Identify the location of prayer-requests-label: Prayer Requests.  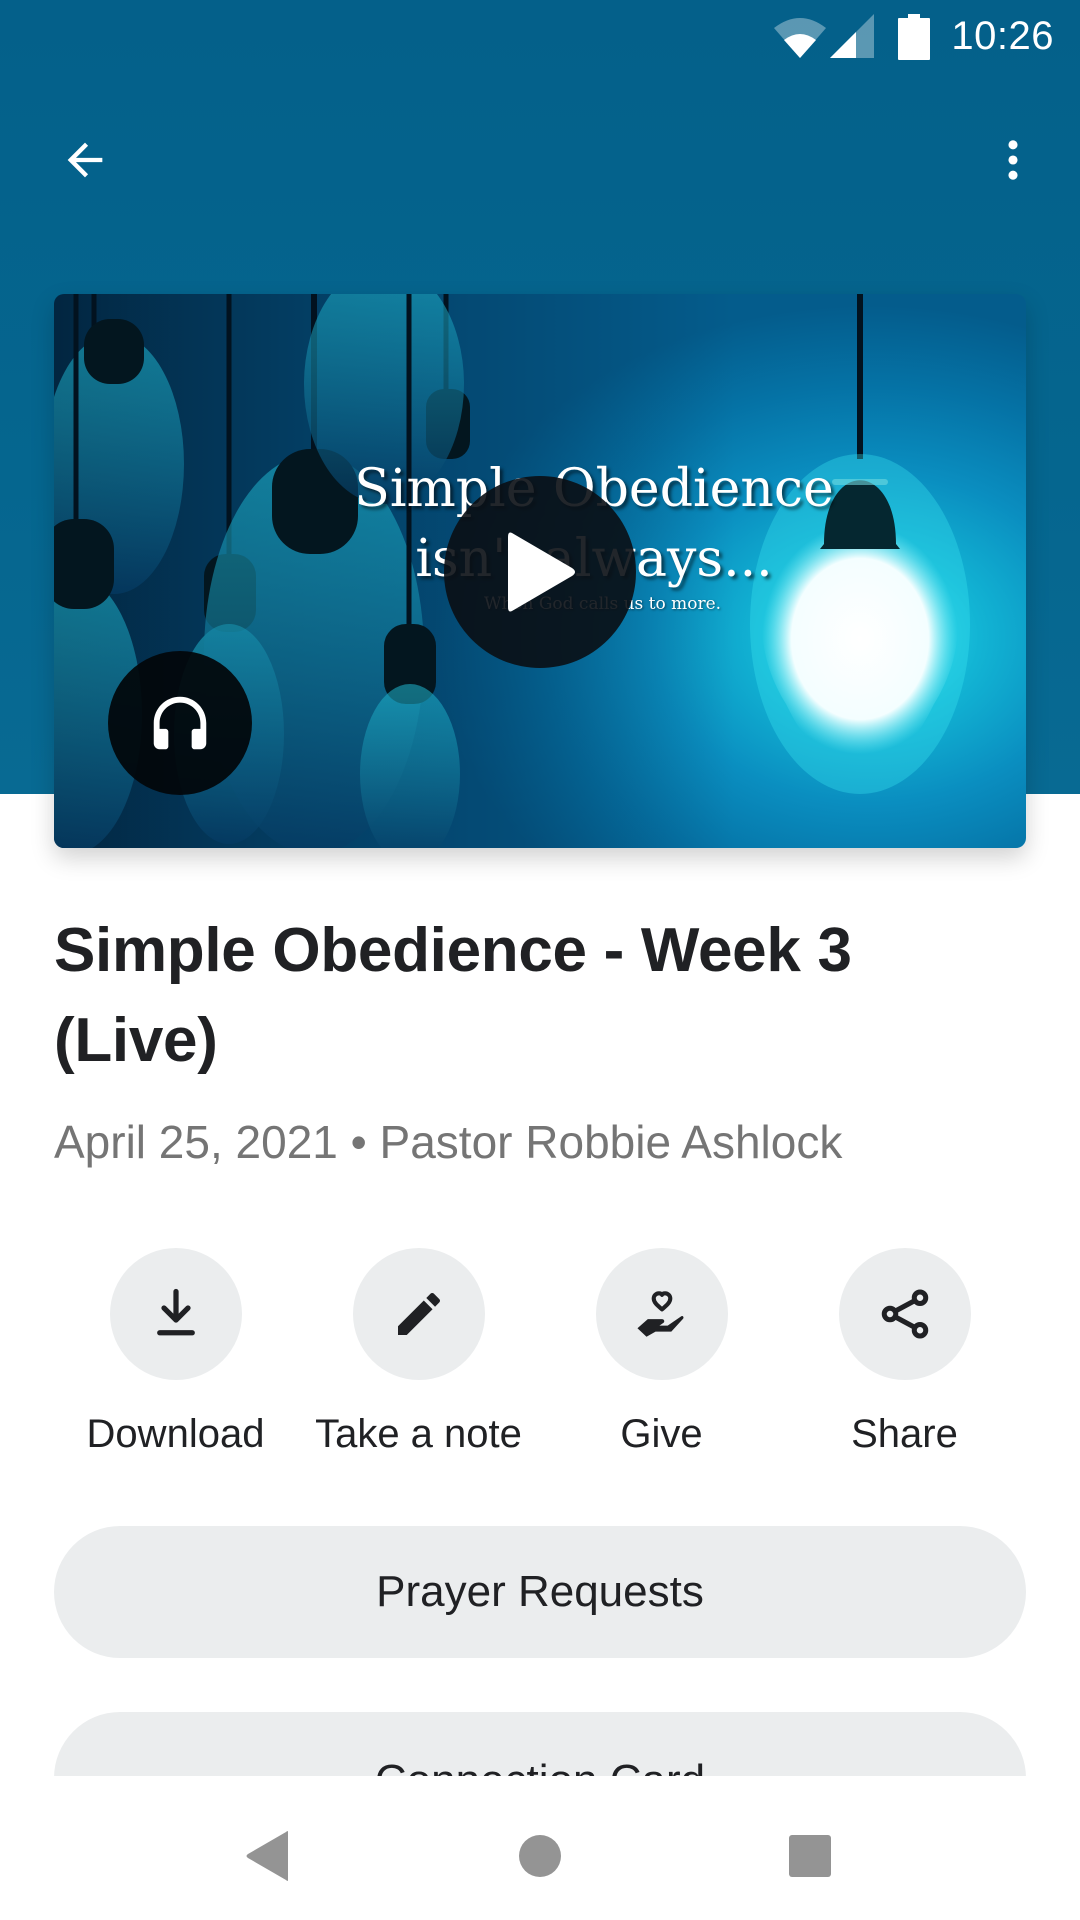
(540, 1591).